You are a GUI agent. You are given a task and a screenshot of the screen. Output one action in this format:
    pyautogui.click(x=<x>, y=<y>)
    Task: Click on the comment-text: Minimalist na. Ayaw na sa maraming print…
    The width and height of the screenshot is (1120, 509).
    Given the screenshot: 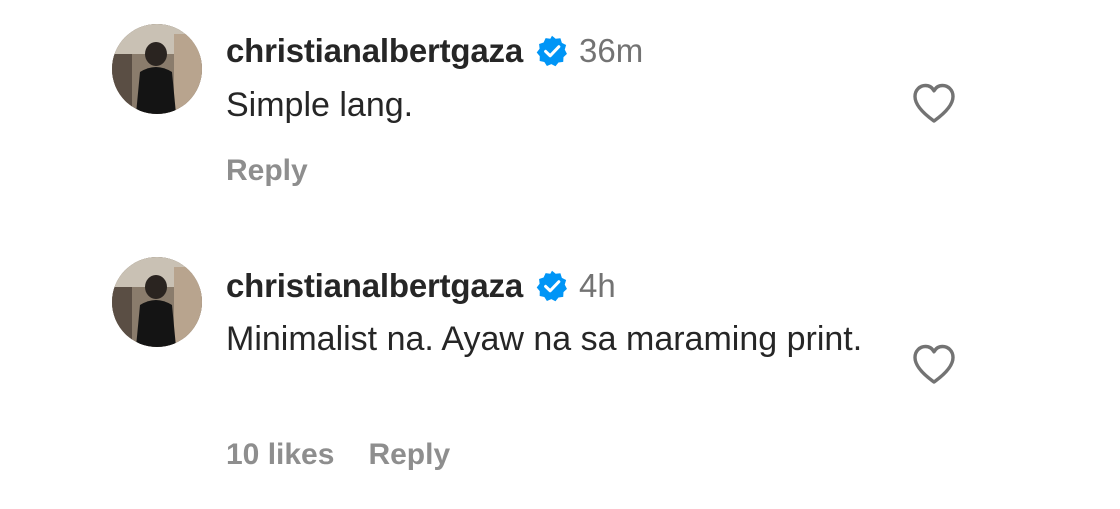 What is the action you would take?
    pyautogui.click(x=544, y=339)
    